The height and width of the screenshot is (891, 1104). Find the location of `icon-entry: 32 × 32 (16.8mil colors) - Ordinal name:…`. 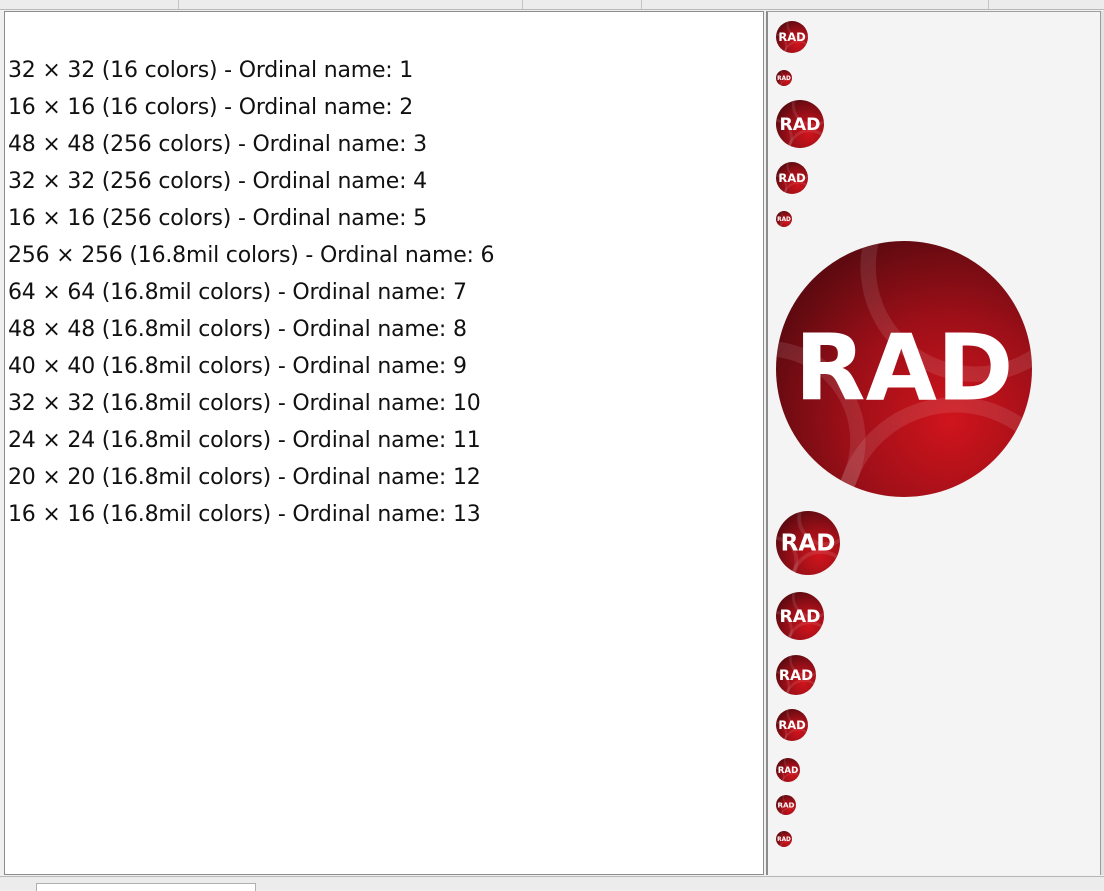

icon-entry: 32 × 32 (16.8mil colors) - Ordinal name:… is located at coordinates (251, 408).